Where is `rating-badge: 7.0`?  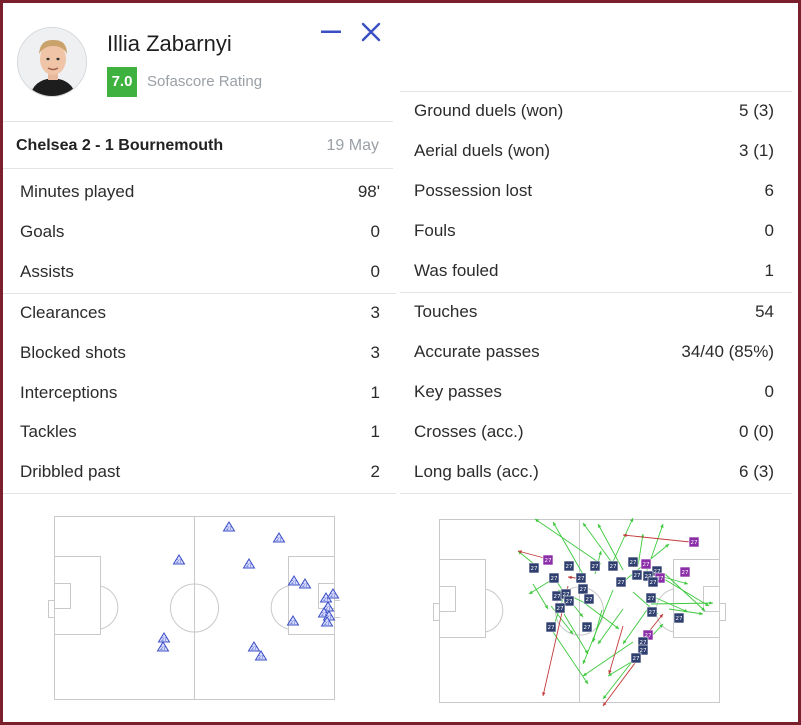 rating-badge: 7.0 is located at coordinates (122, 82).